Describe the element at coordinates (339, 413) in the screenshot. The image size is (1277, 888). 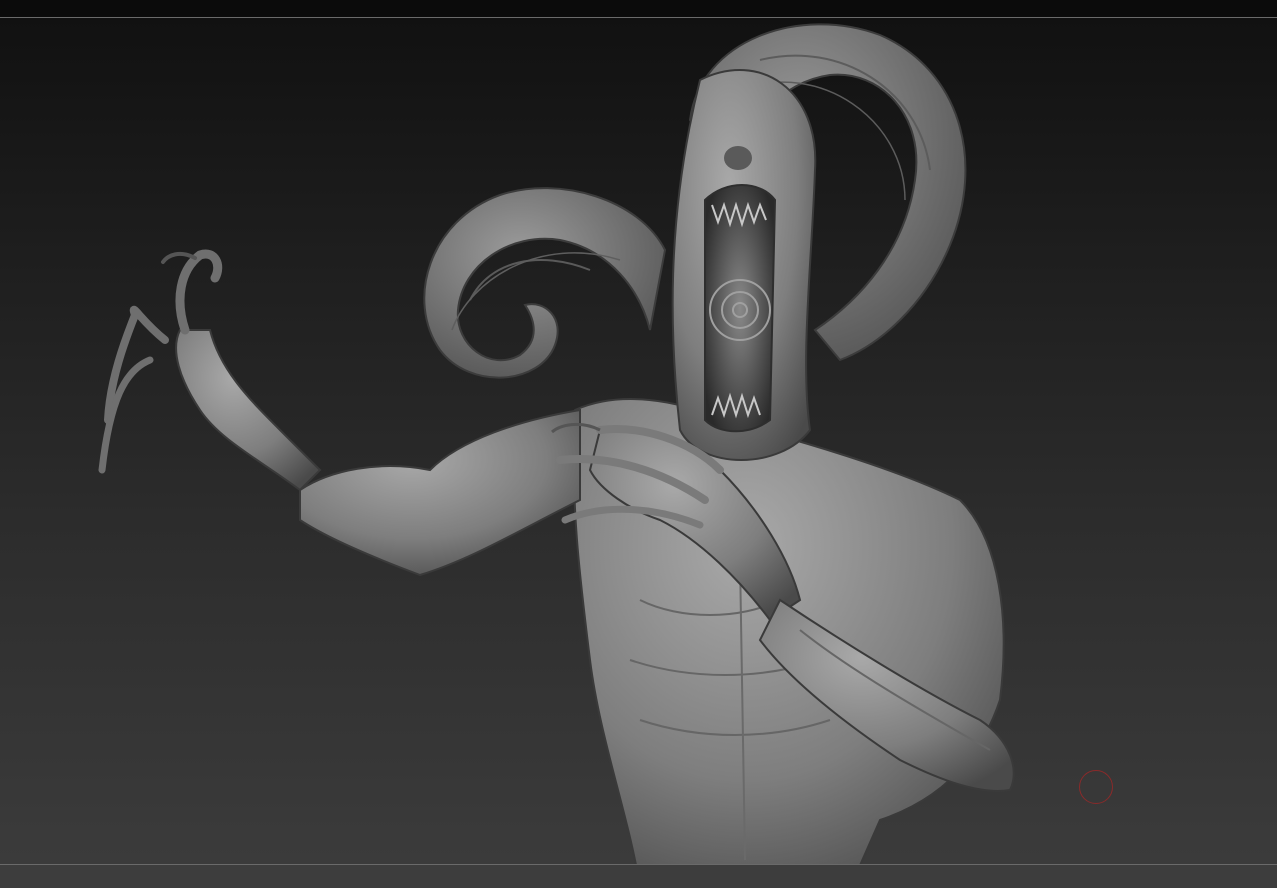
I see `left-arm` at that location.